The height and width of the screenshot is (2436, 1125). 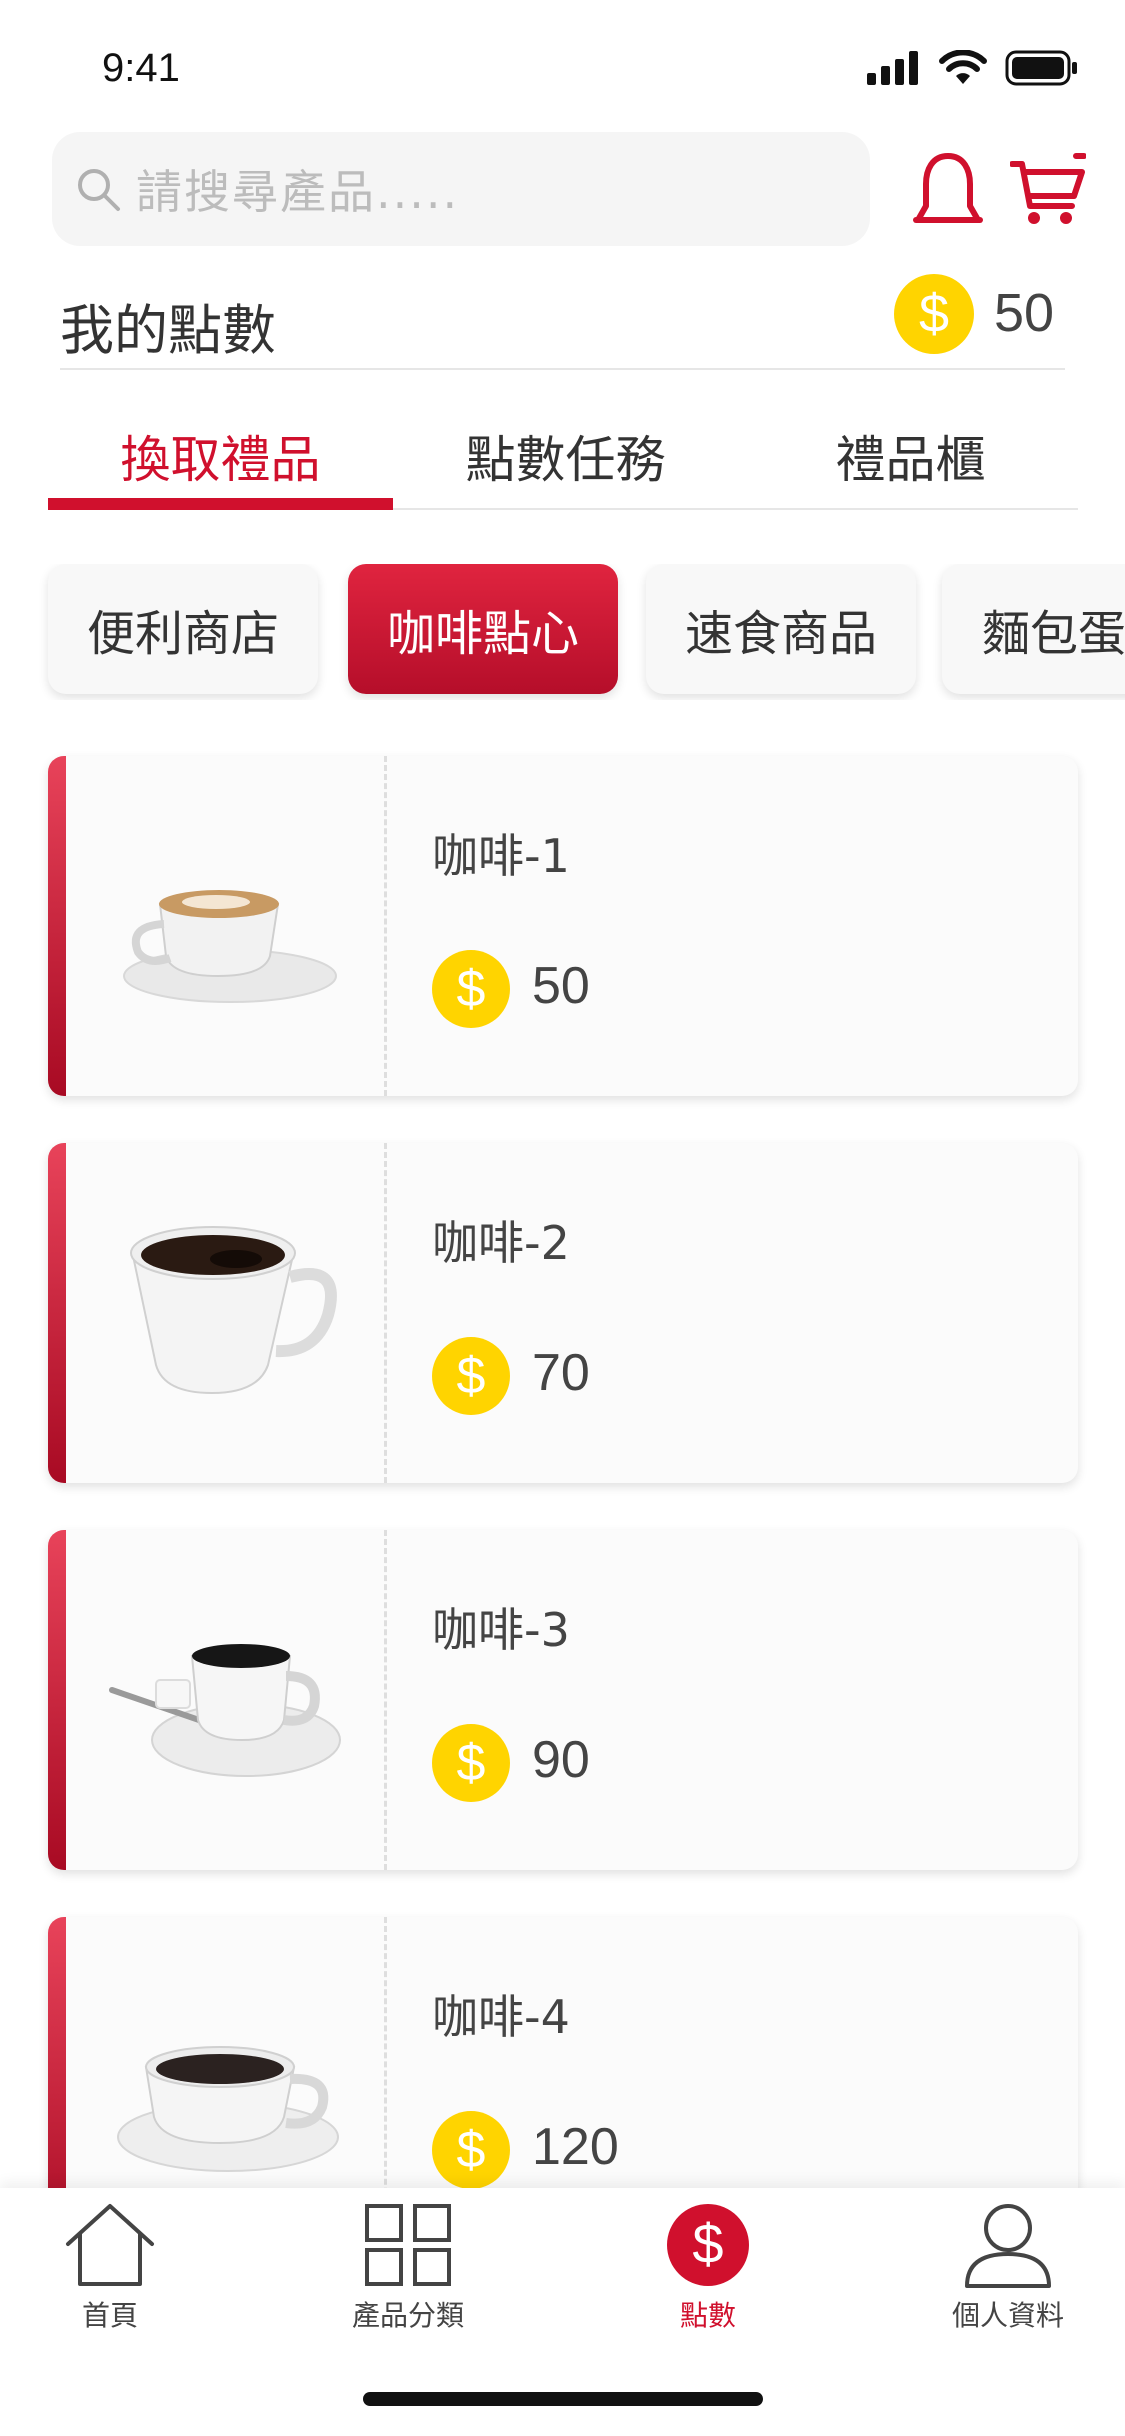 I want to click on nav-points: $ 點數, so click(x=708, y=2268).